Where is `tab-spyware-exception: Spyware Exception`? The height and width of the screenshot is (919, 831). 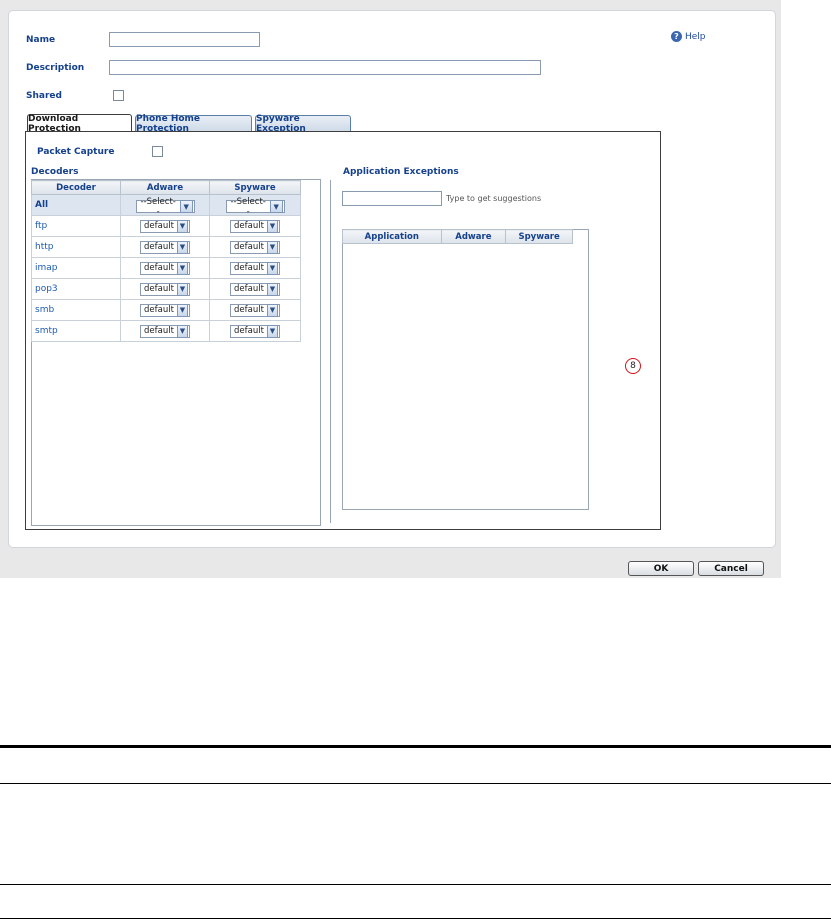
tab-spyware-exception: Spyware Exception is located at coordinates (303, 124).